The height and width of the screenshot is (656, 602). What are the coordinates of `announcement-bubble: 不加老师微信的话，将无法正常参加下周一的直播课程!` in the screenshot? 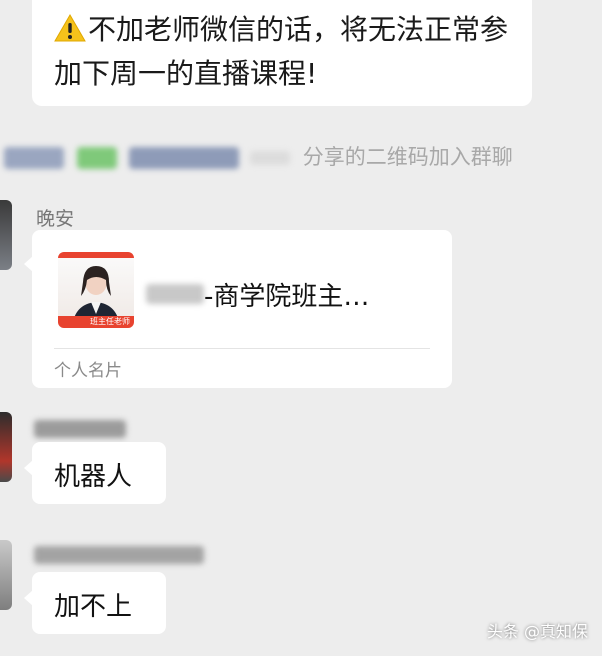 It's located at (282, 53).